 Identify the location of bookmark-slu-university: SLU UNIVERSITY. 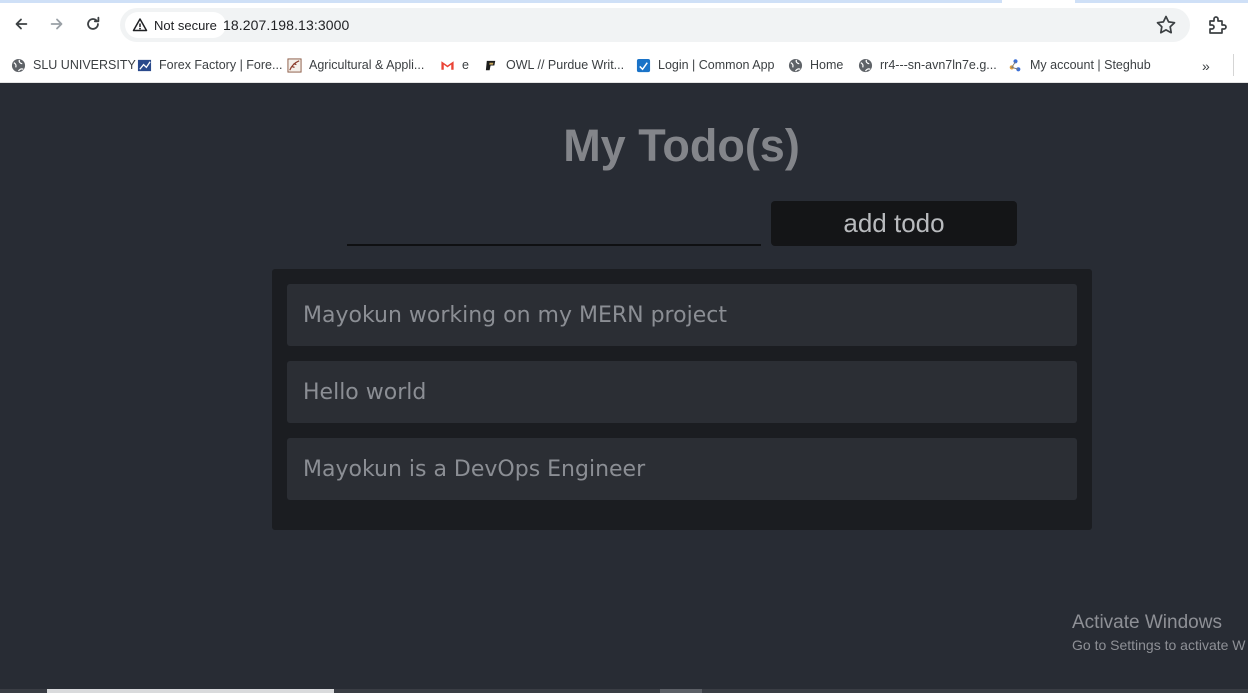
(73, 65).